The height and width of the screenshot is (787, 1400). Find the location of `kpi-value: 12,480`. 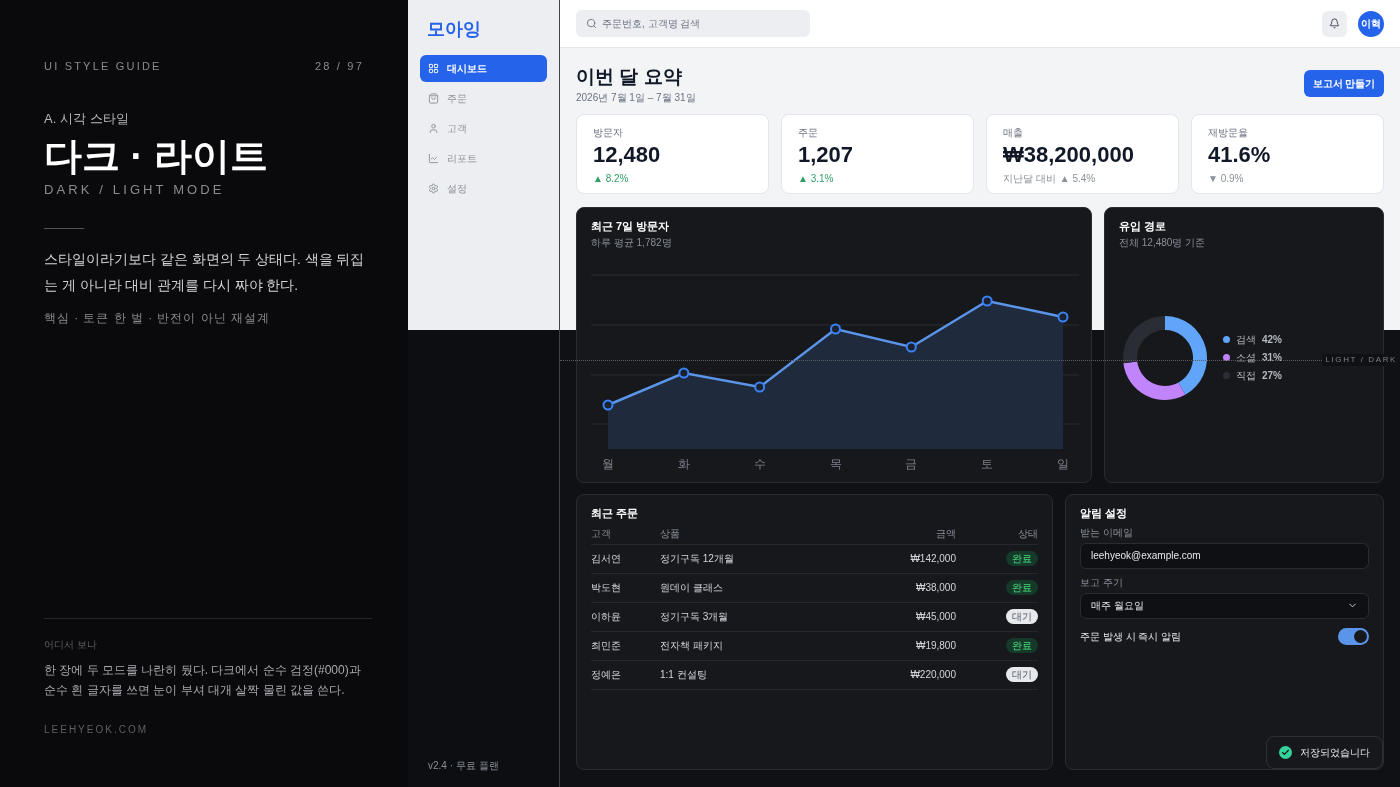

kpi-value: 12,480 is located at coordinates (627, 155).